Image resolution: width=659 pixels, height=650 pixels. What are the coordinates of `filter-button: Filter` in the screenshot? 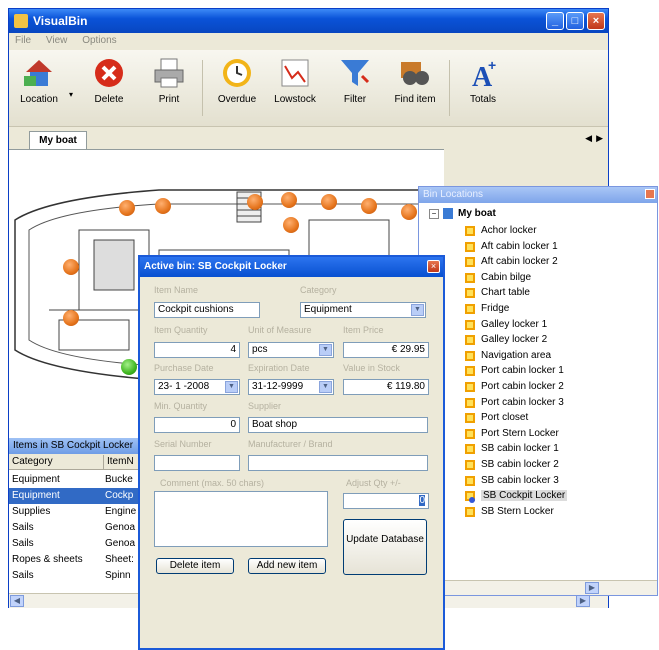 It's located at (355, 80).